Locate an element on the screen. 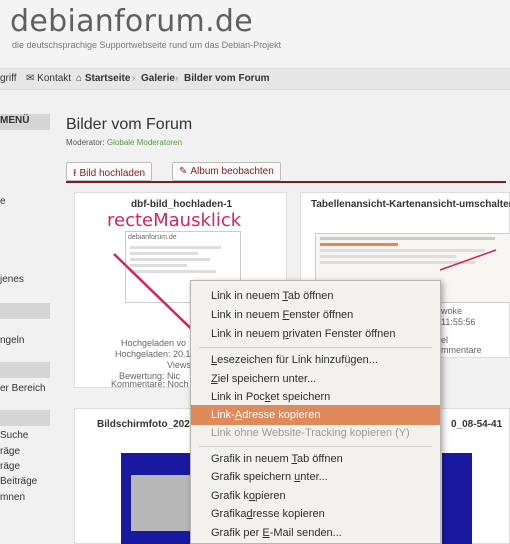 The width and height of the screenshot is (510, 544). watch-album-button: ✎ Album beobachten is located at coordinates (226, 171).